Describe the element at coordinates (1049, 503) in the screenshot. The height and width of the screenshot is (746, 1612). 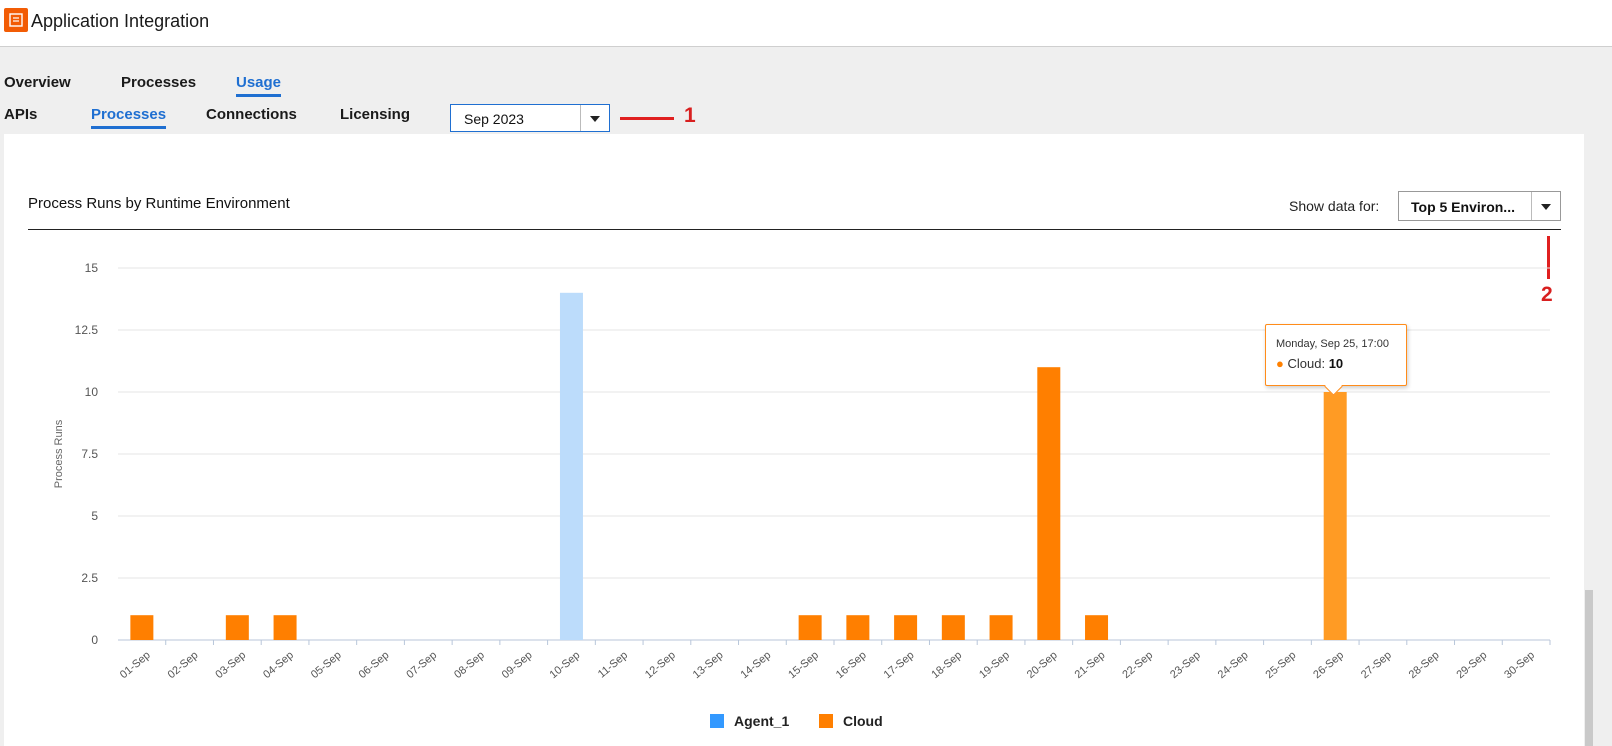
I see `bar-cloud-20-Sep` at that location.